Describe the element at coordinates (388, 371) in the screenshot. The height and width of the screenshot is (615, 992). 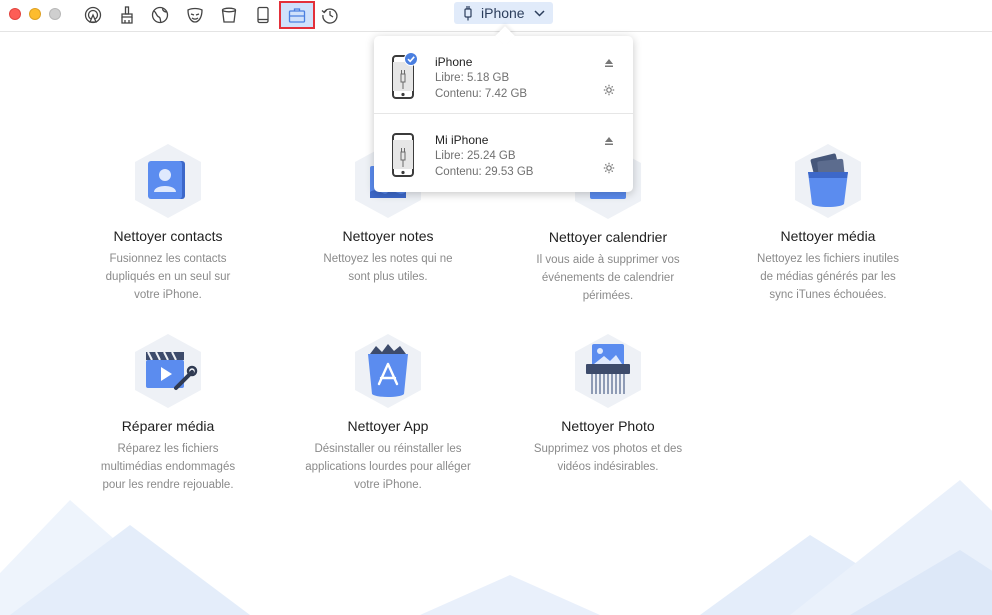
I see `app-bin-icon` at that location.